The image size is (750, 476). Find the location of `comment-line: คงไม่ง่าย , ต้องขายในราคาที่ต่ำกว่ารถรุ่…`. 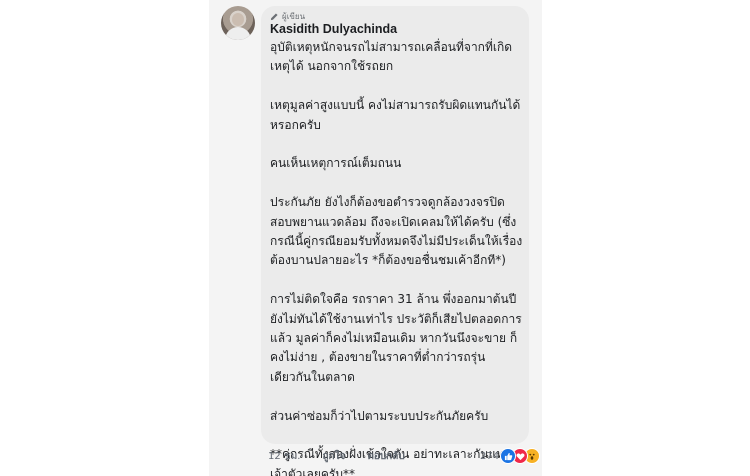

comment-line: คงไม่ง่าย , ต้องขายในราคาที่ต่ำกว่ารถรุ่… is located at coordinates (378, 357).